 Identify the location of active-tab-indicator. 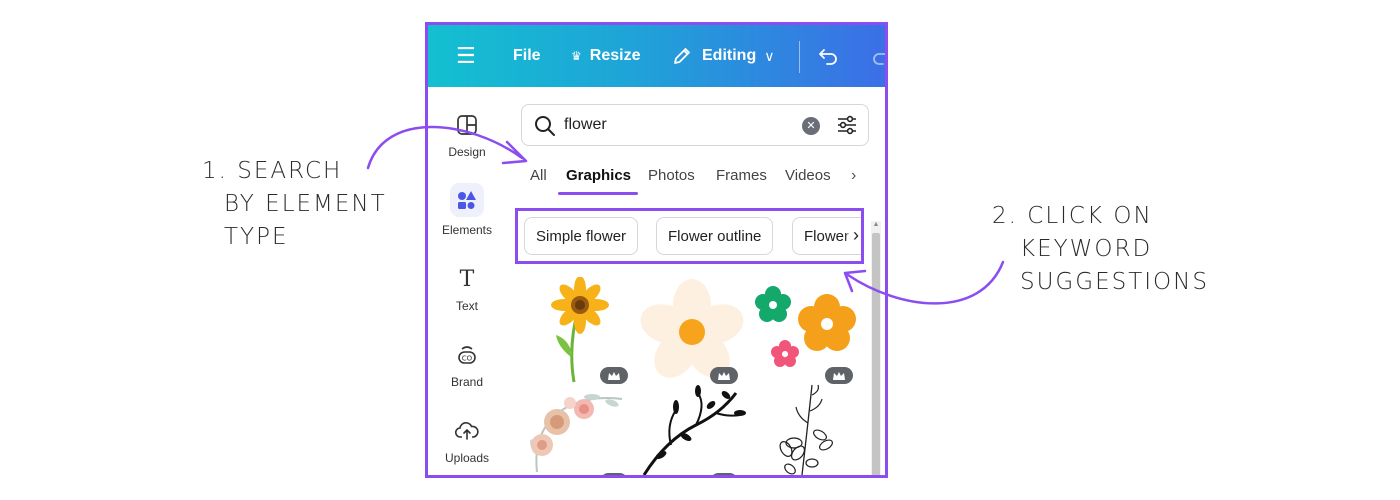
(598, 193).